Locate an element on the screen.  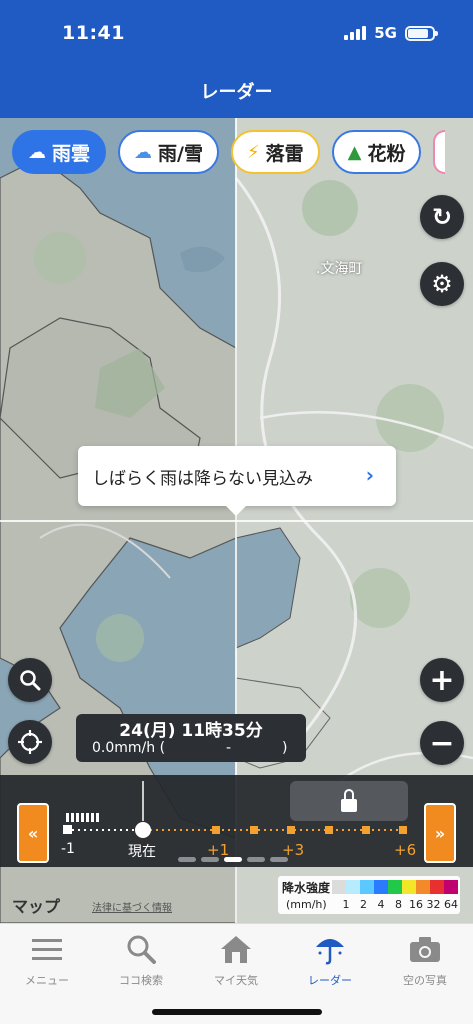
legal-link: 法律に基づく情報 is located at coordinates (132, 906).